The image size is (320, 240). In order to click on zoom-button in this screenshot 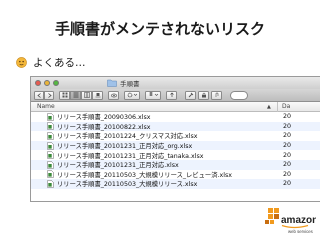, I will do `click(56, 83)`.